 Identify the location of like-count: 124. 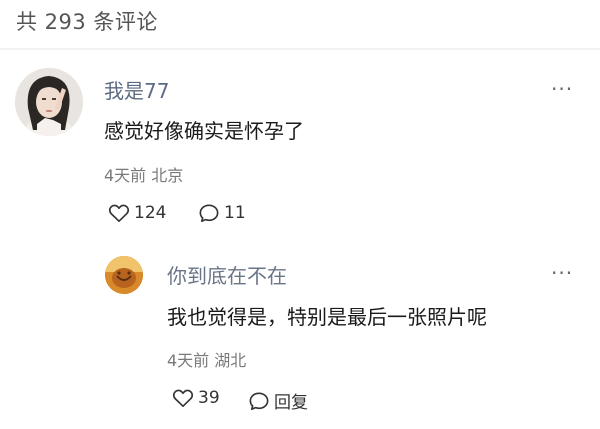
(150, 213).